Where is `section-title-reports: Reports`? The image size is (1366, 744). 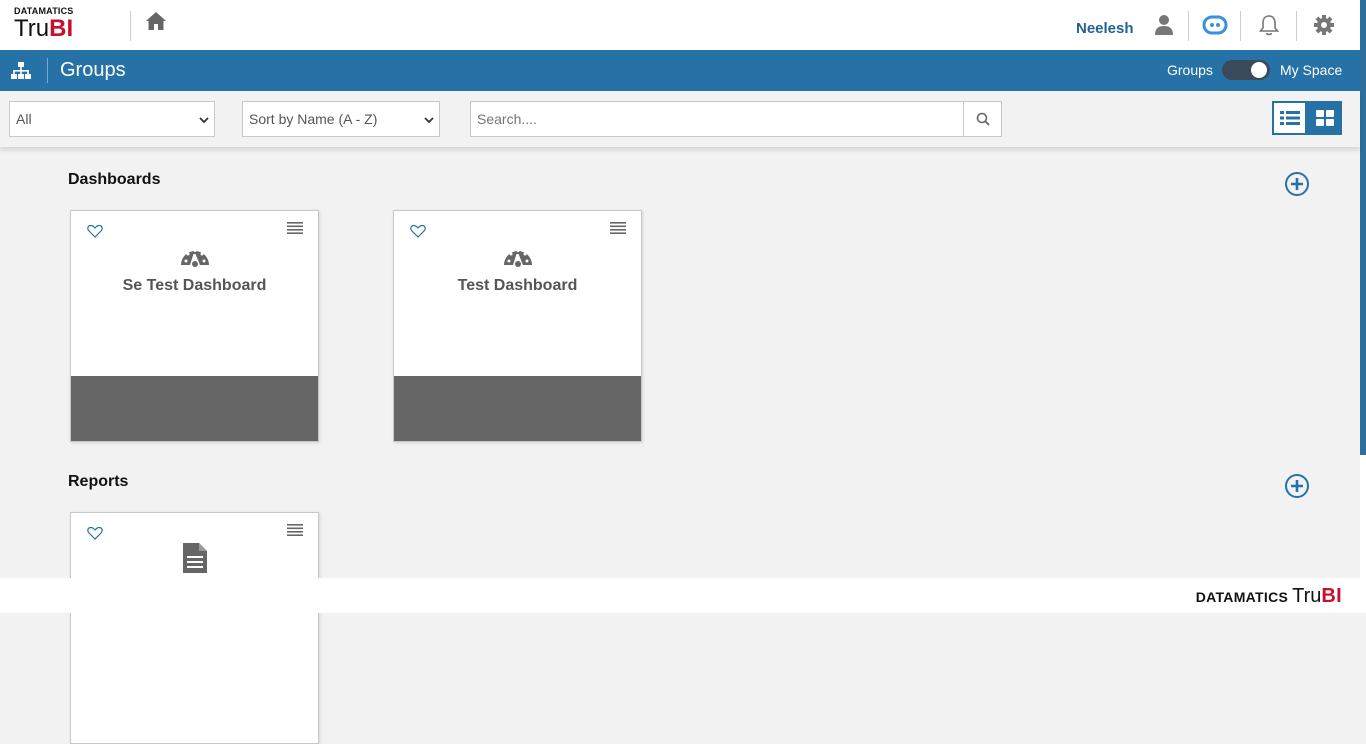
section-title-reports: Reports is located at coordinates (98, 481).